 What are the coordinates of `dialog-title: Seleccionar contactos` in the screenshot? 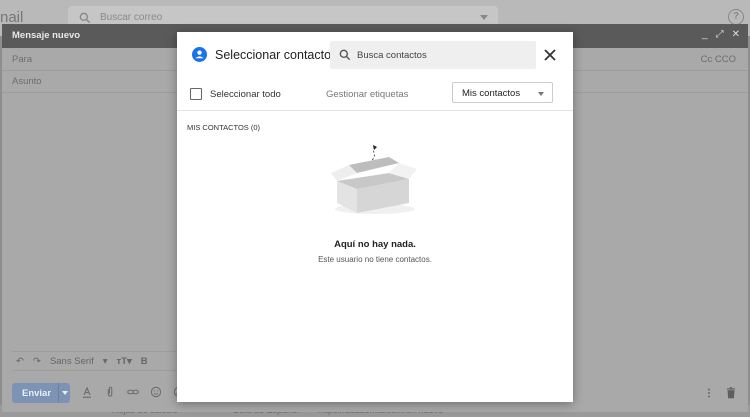 It's located at (276, 55).